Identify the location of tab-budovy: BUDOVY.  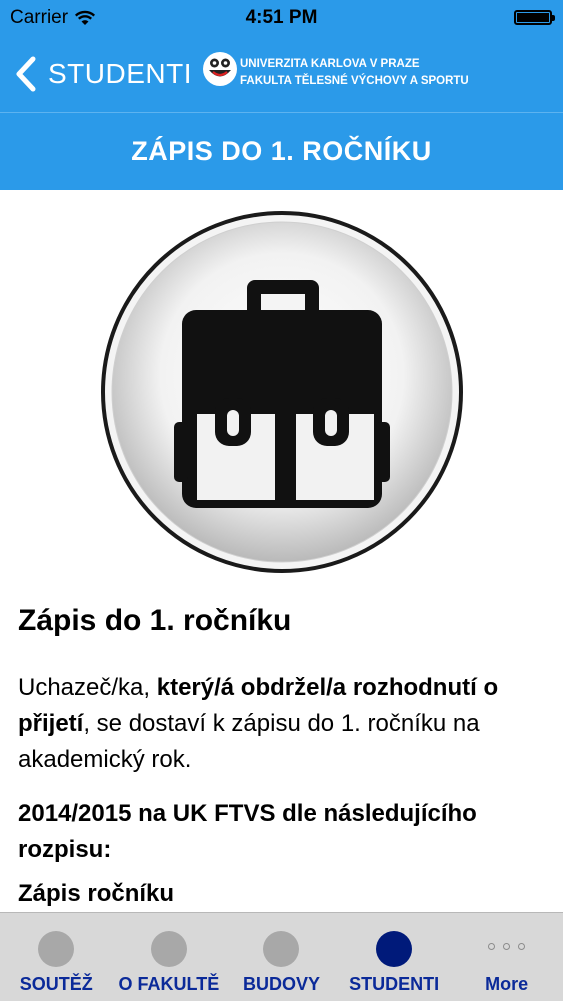
(281, 957).